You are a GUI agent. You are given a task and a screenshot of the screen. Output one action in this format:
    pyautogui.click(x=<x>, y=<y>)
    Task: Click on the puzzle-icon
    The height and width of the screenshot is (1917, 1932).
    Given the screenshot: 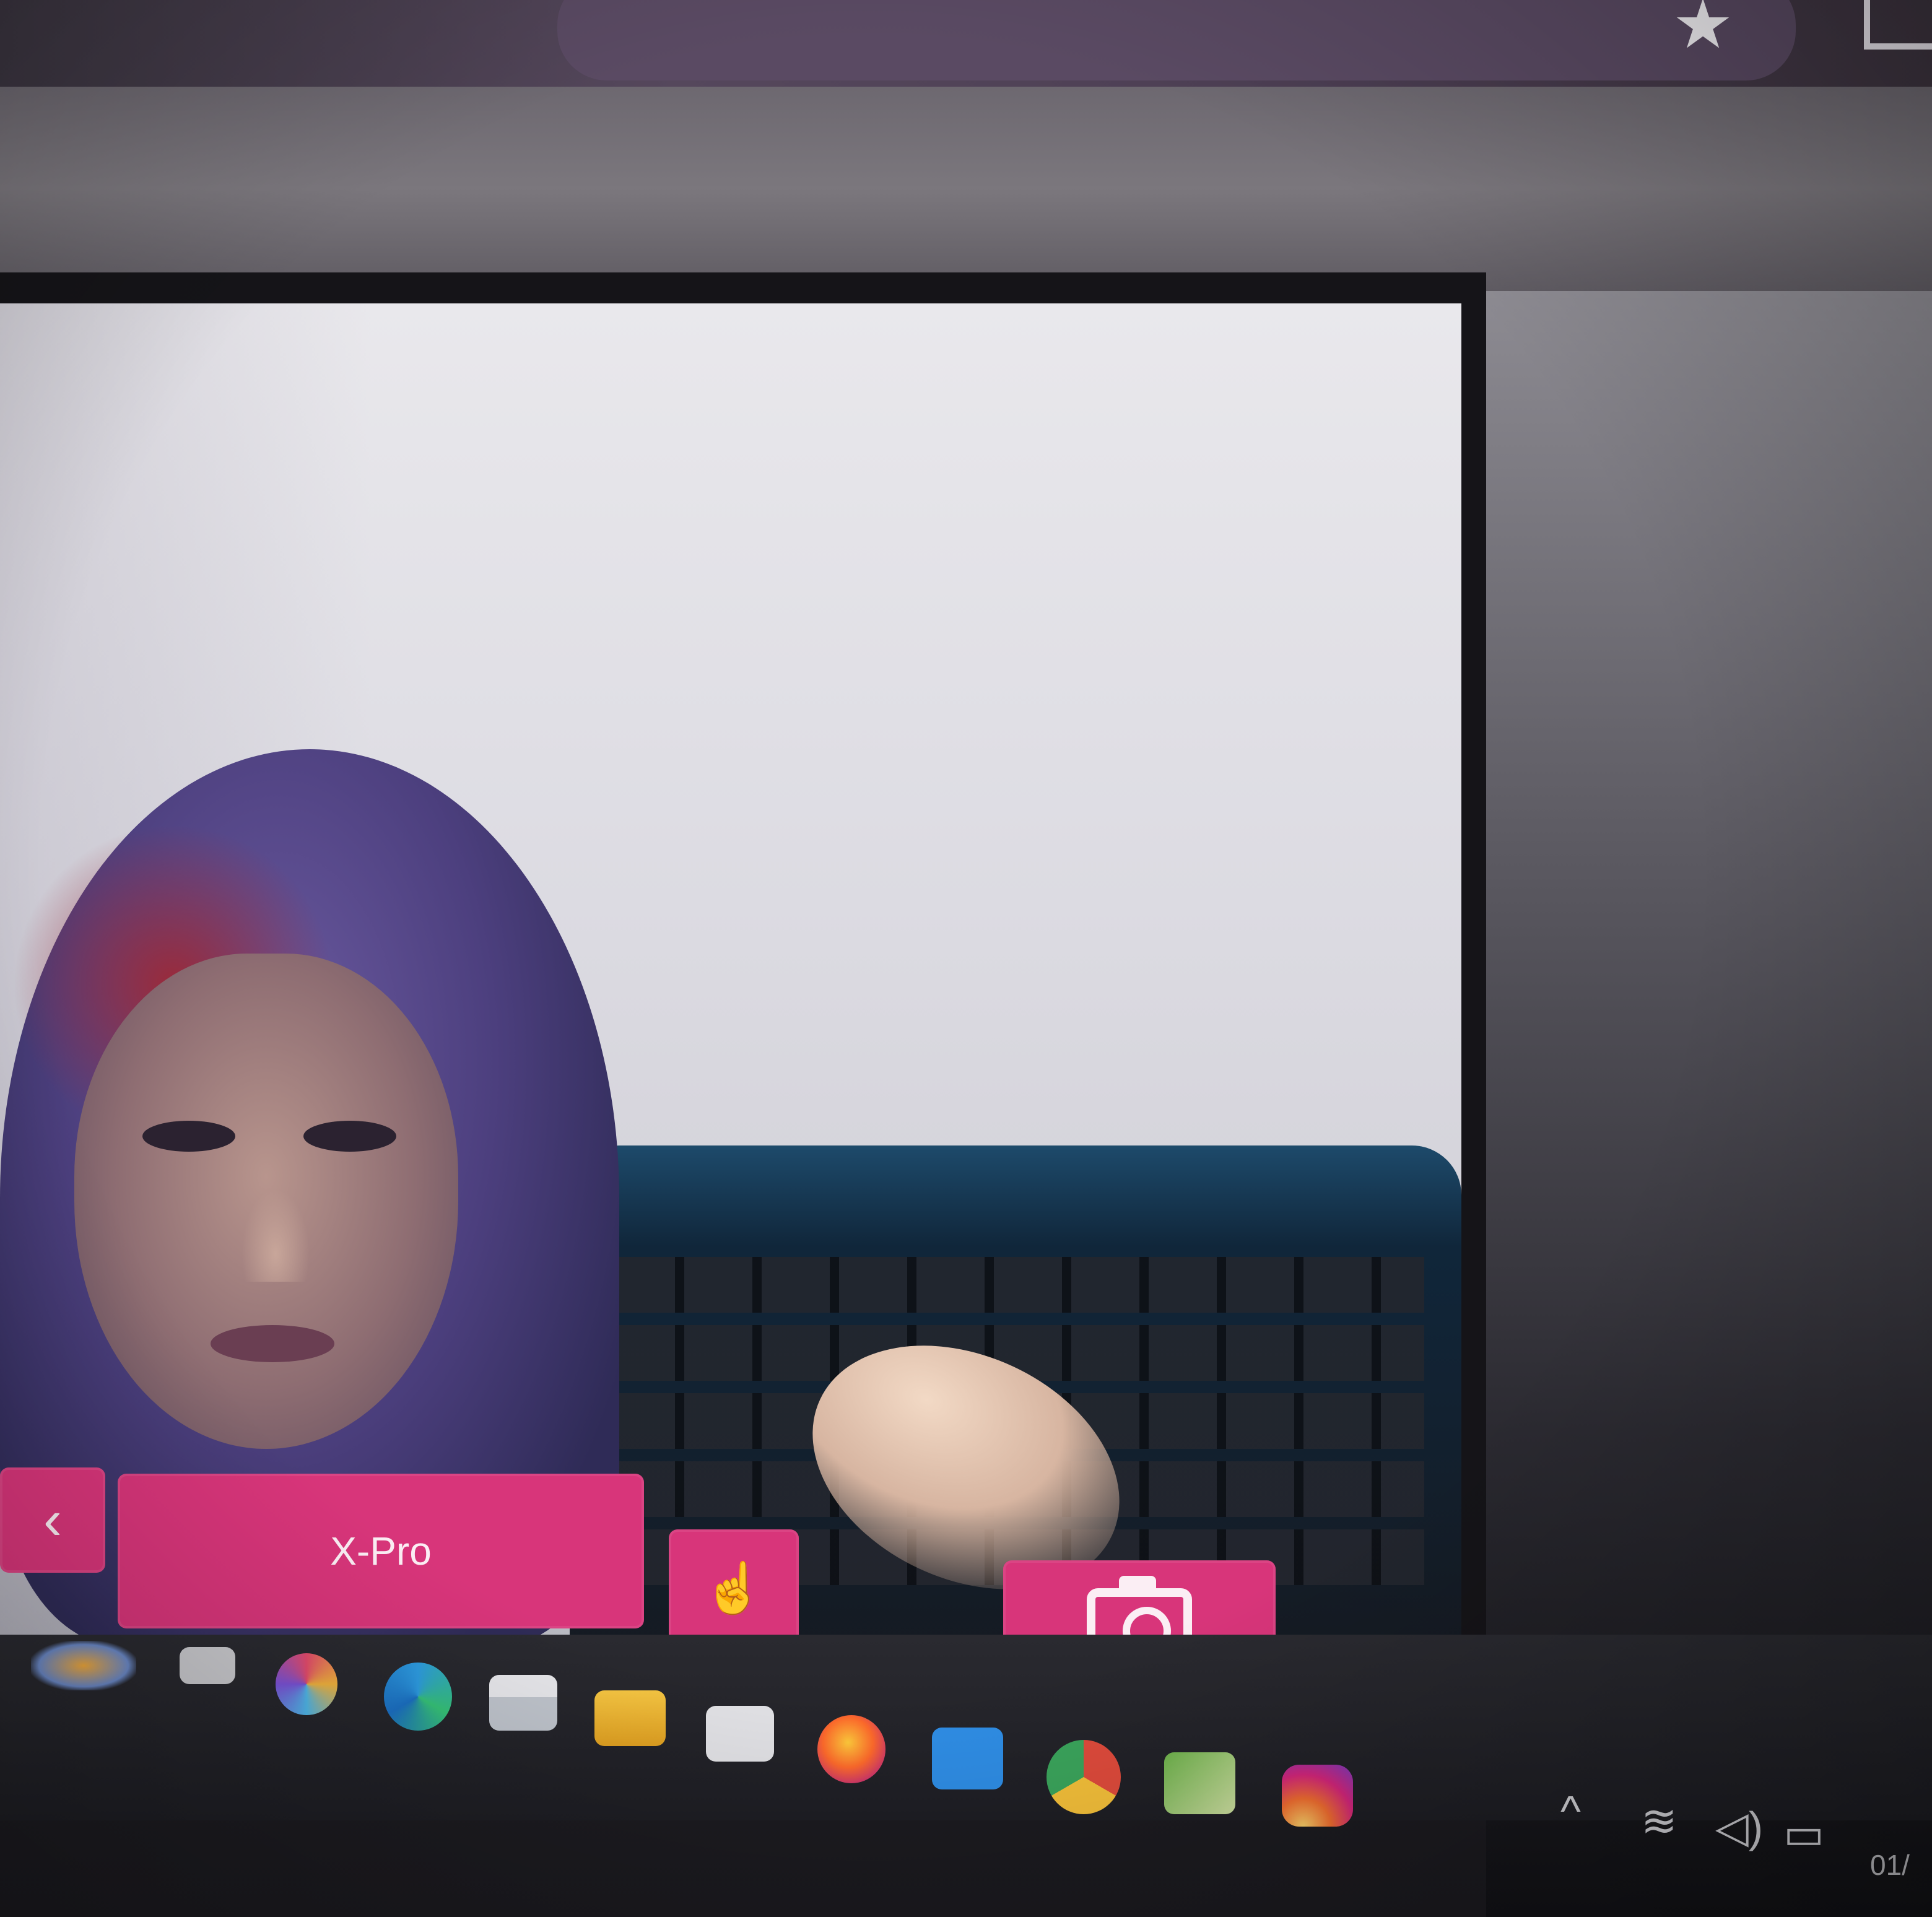 What is the action you would take?
    pyautogui.click(x=1898, y=25)
    